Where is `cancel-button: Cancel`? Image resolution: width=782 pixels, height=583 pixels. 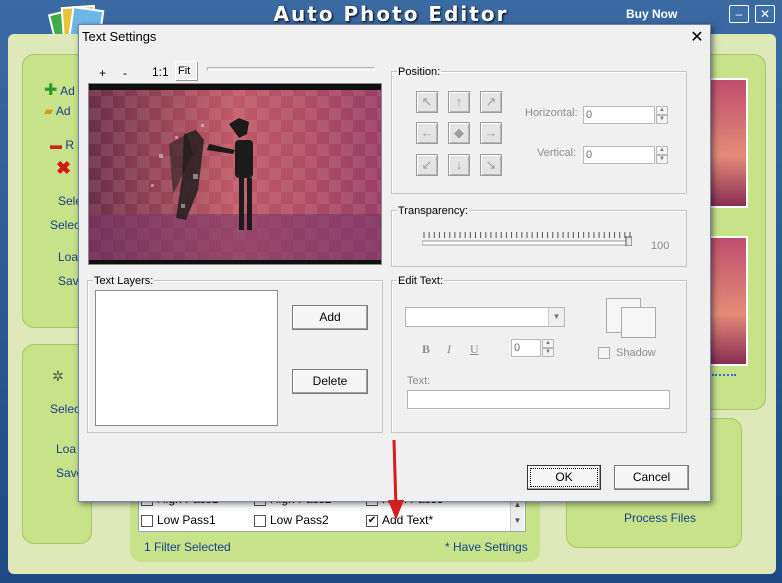 cancel-button: Cancel is located at coordinates (651, 477).